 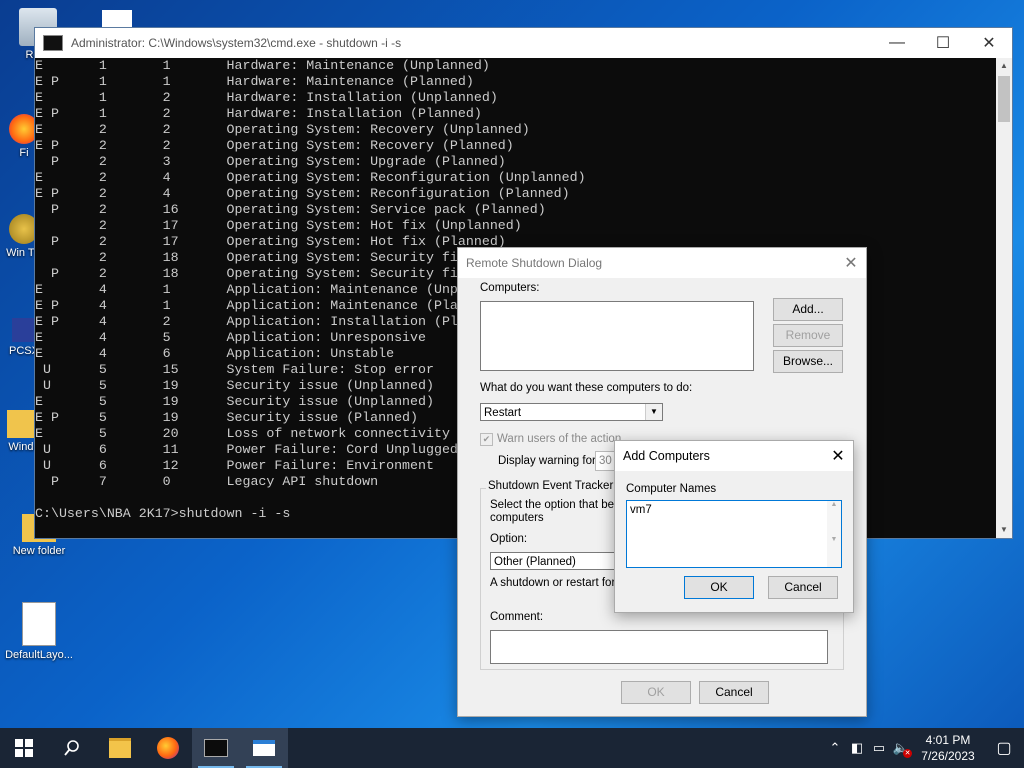 I want to click on search-button, so click(x=72, y=748).